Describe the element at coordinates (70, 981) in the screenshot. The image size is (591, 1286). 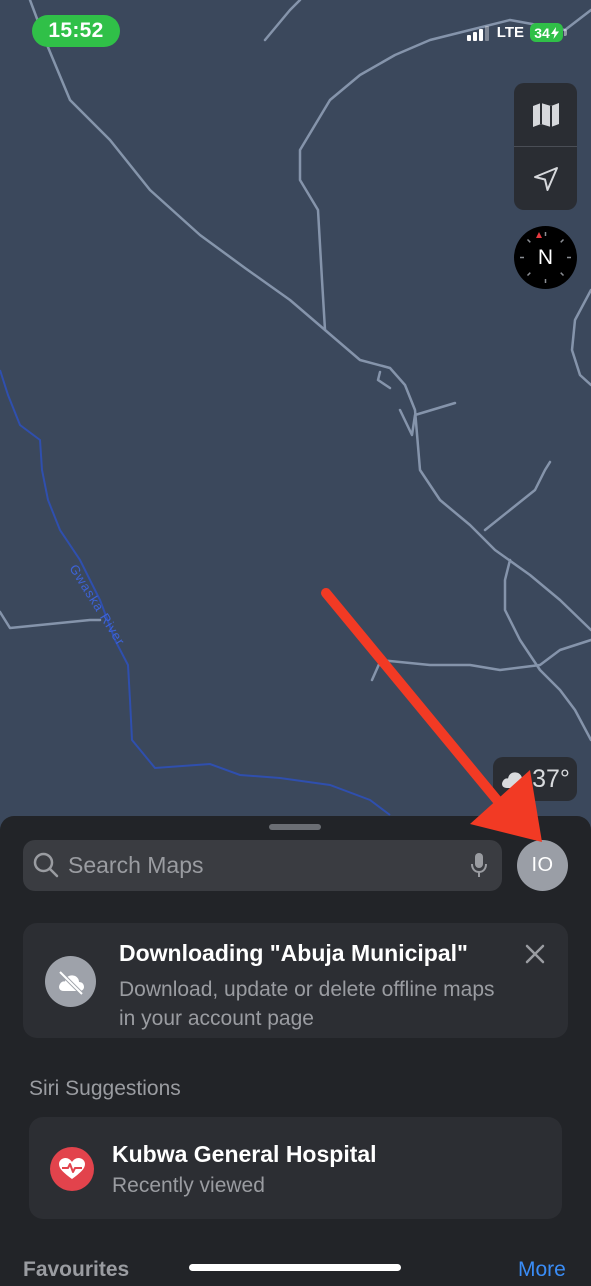
I see `offline-cloud-icon` at that location.